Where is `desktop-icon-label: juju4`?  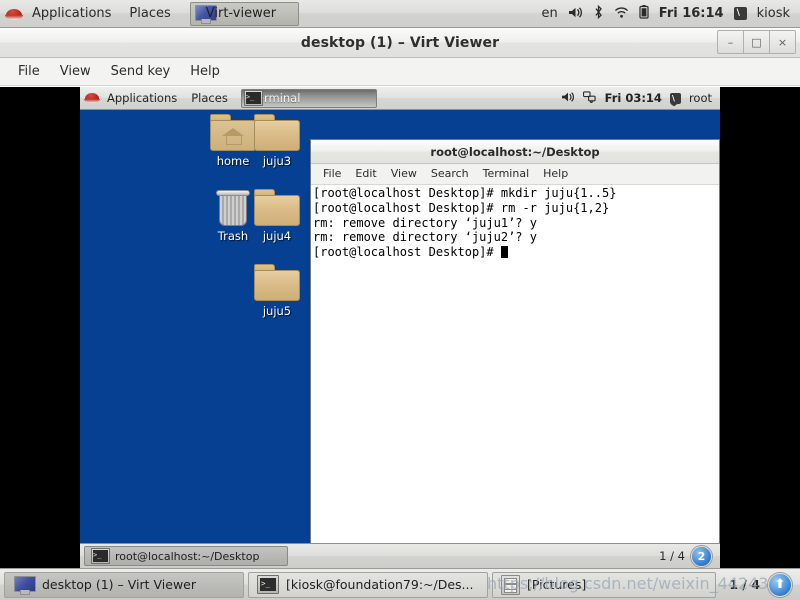
desktop-icon-label: juju4 is located at coordinates (277, 236).